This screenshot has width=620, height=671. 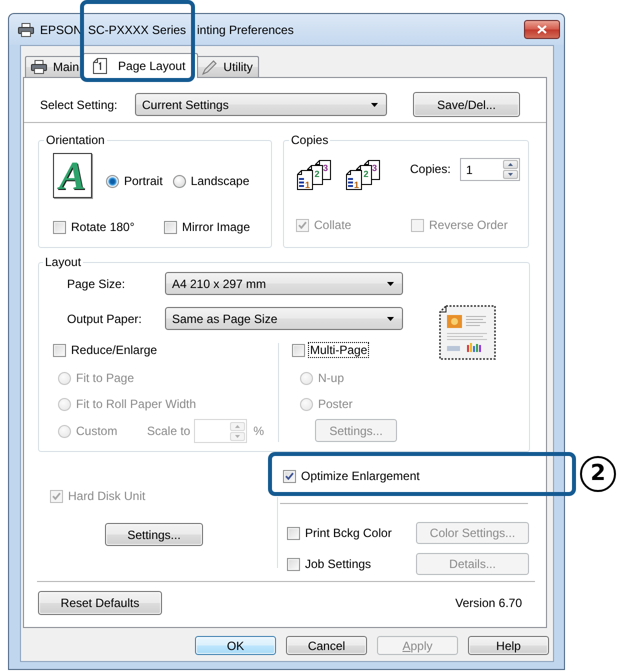 I want to click on field-label: Select Setting:, so click(x=79, y=105).